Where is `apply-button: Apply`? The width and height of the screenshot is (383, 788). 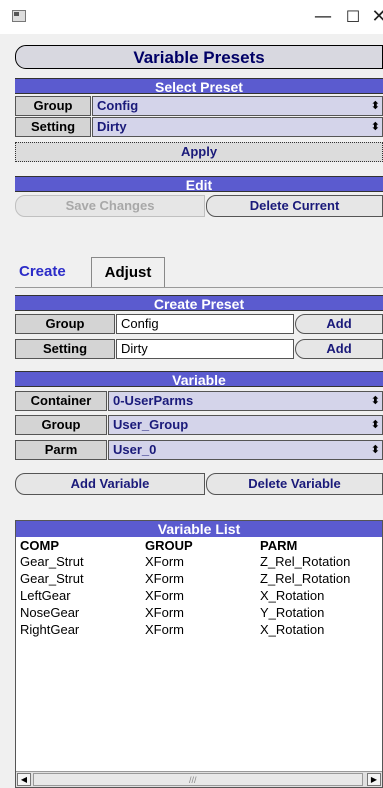
apply-button: Apply is located at coordinates (199, 152).